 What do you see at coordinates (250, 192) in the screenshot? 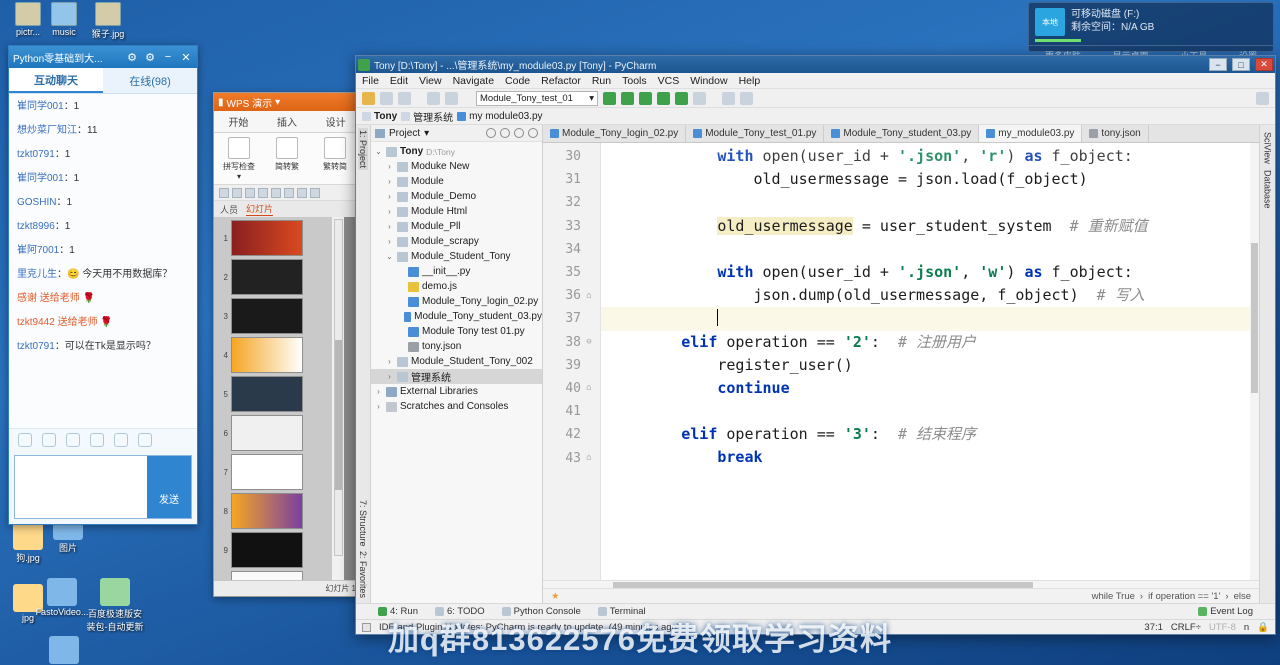
I see `print-icon` at bounding box center [250, 192].